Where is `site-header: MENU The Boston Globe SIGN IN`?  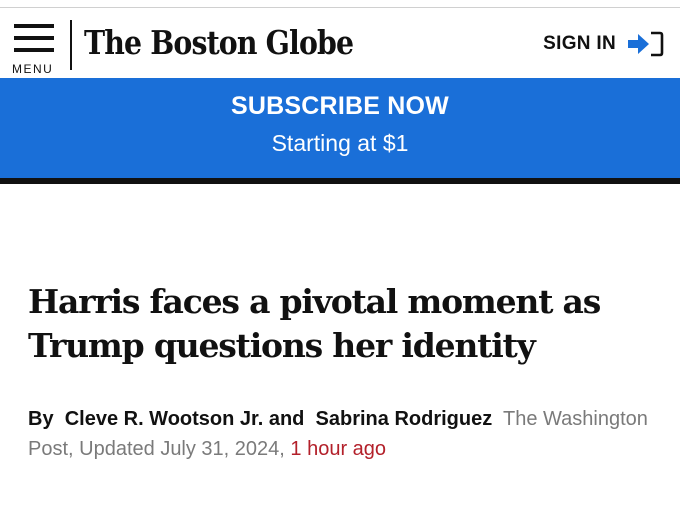 site-header: MENU The Boston Globe SIGN IN is located at coordinates (340, 43).